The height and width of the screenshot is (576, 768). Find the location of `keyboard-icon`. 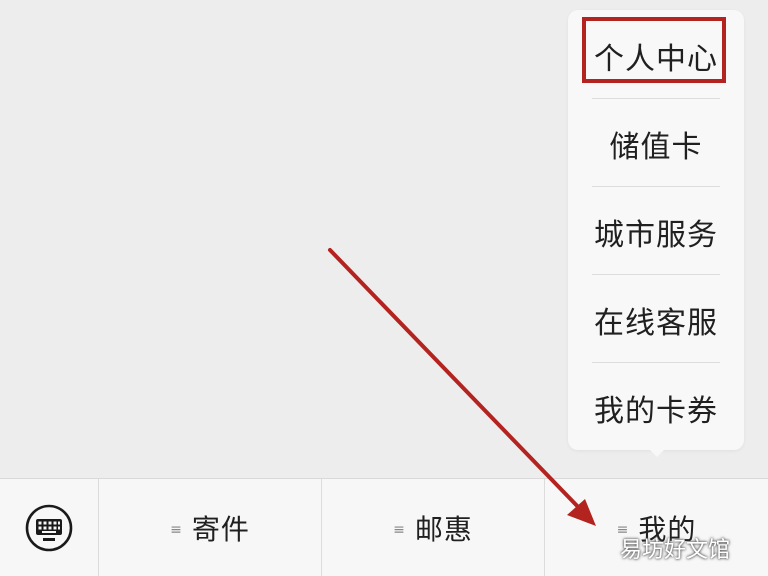

keyboard-icon is located at coordinates (49, 527).